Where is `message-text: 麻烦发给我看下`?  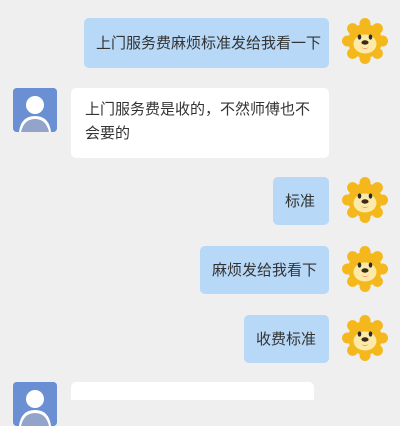
message-text: 麻烦发给我看下 is located at coordinates (265, 270).